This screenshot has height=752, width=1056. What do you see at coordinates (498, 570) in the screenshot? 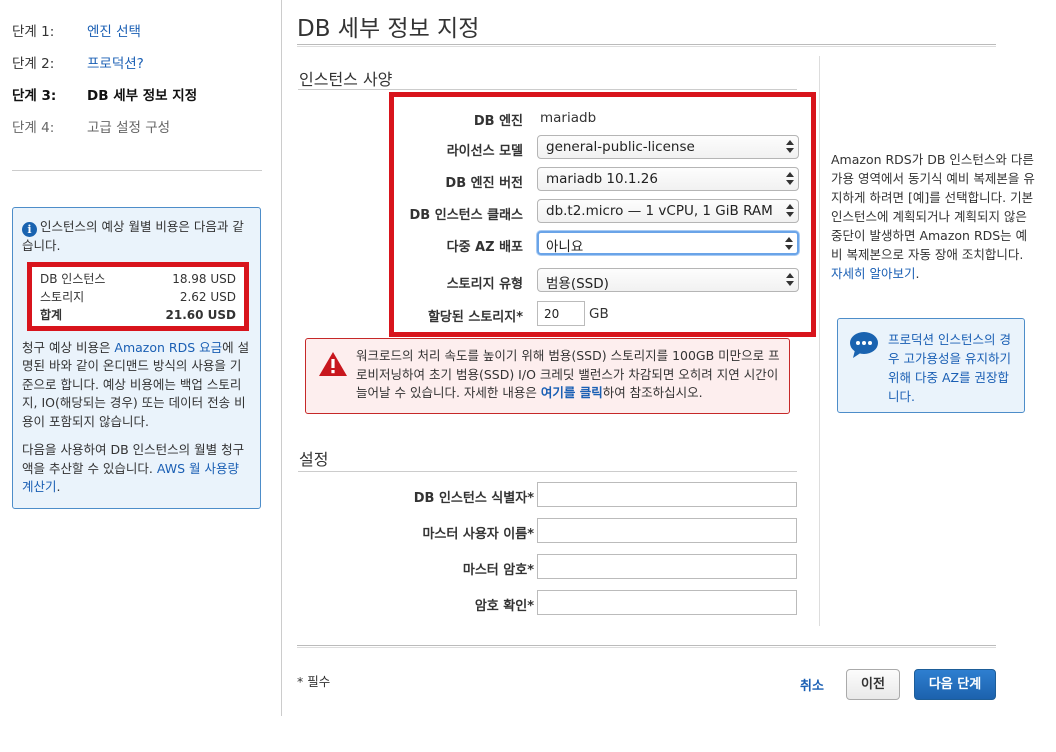
I see `master-password-label: 마스터 암호*` at bounding box center [498, 570].